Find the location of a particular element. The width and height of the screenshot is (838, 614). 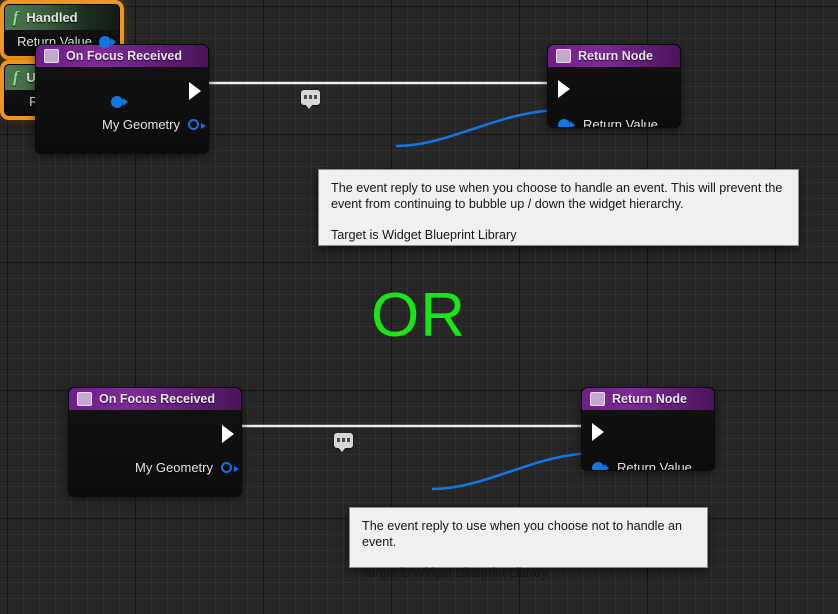

comment-bubble-icon-bottom is located at coordinates (343, 442).